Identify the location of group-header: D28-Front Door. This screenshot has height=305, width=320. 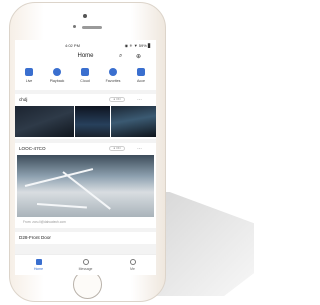
(85, 238).